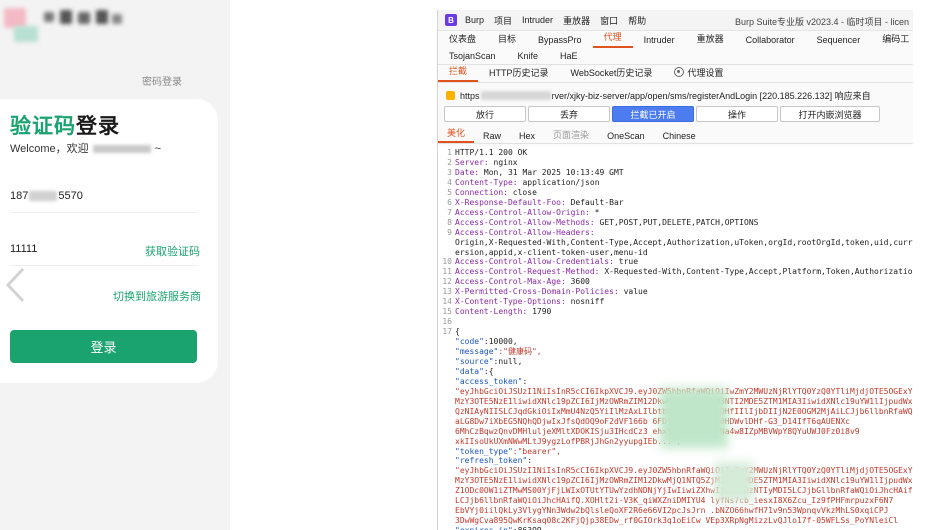 Image resolution: width=925 pixels, height=530 pixels. What do you see at coordinates (485, 114) in the screenshot?
I see `forward-button: 放行` at bounding box center [485, 114].